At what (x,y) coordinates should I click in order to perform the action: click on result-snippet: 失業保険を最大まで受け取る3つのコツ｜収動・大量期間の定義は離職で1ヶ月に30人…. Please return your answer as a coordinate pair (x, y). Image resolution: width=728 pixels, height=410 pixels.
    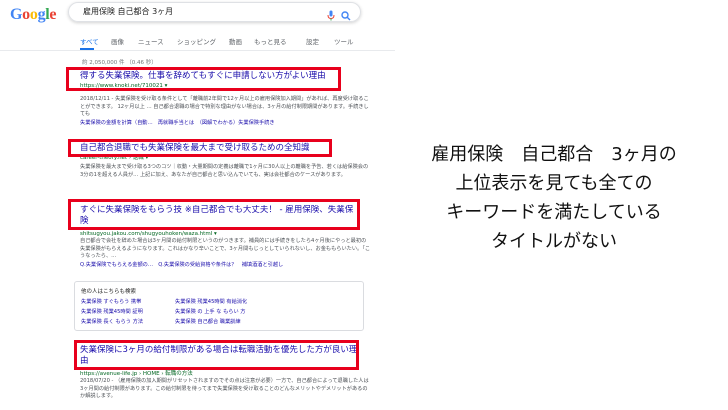
    Looking at the image, I should click on (224, 171).